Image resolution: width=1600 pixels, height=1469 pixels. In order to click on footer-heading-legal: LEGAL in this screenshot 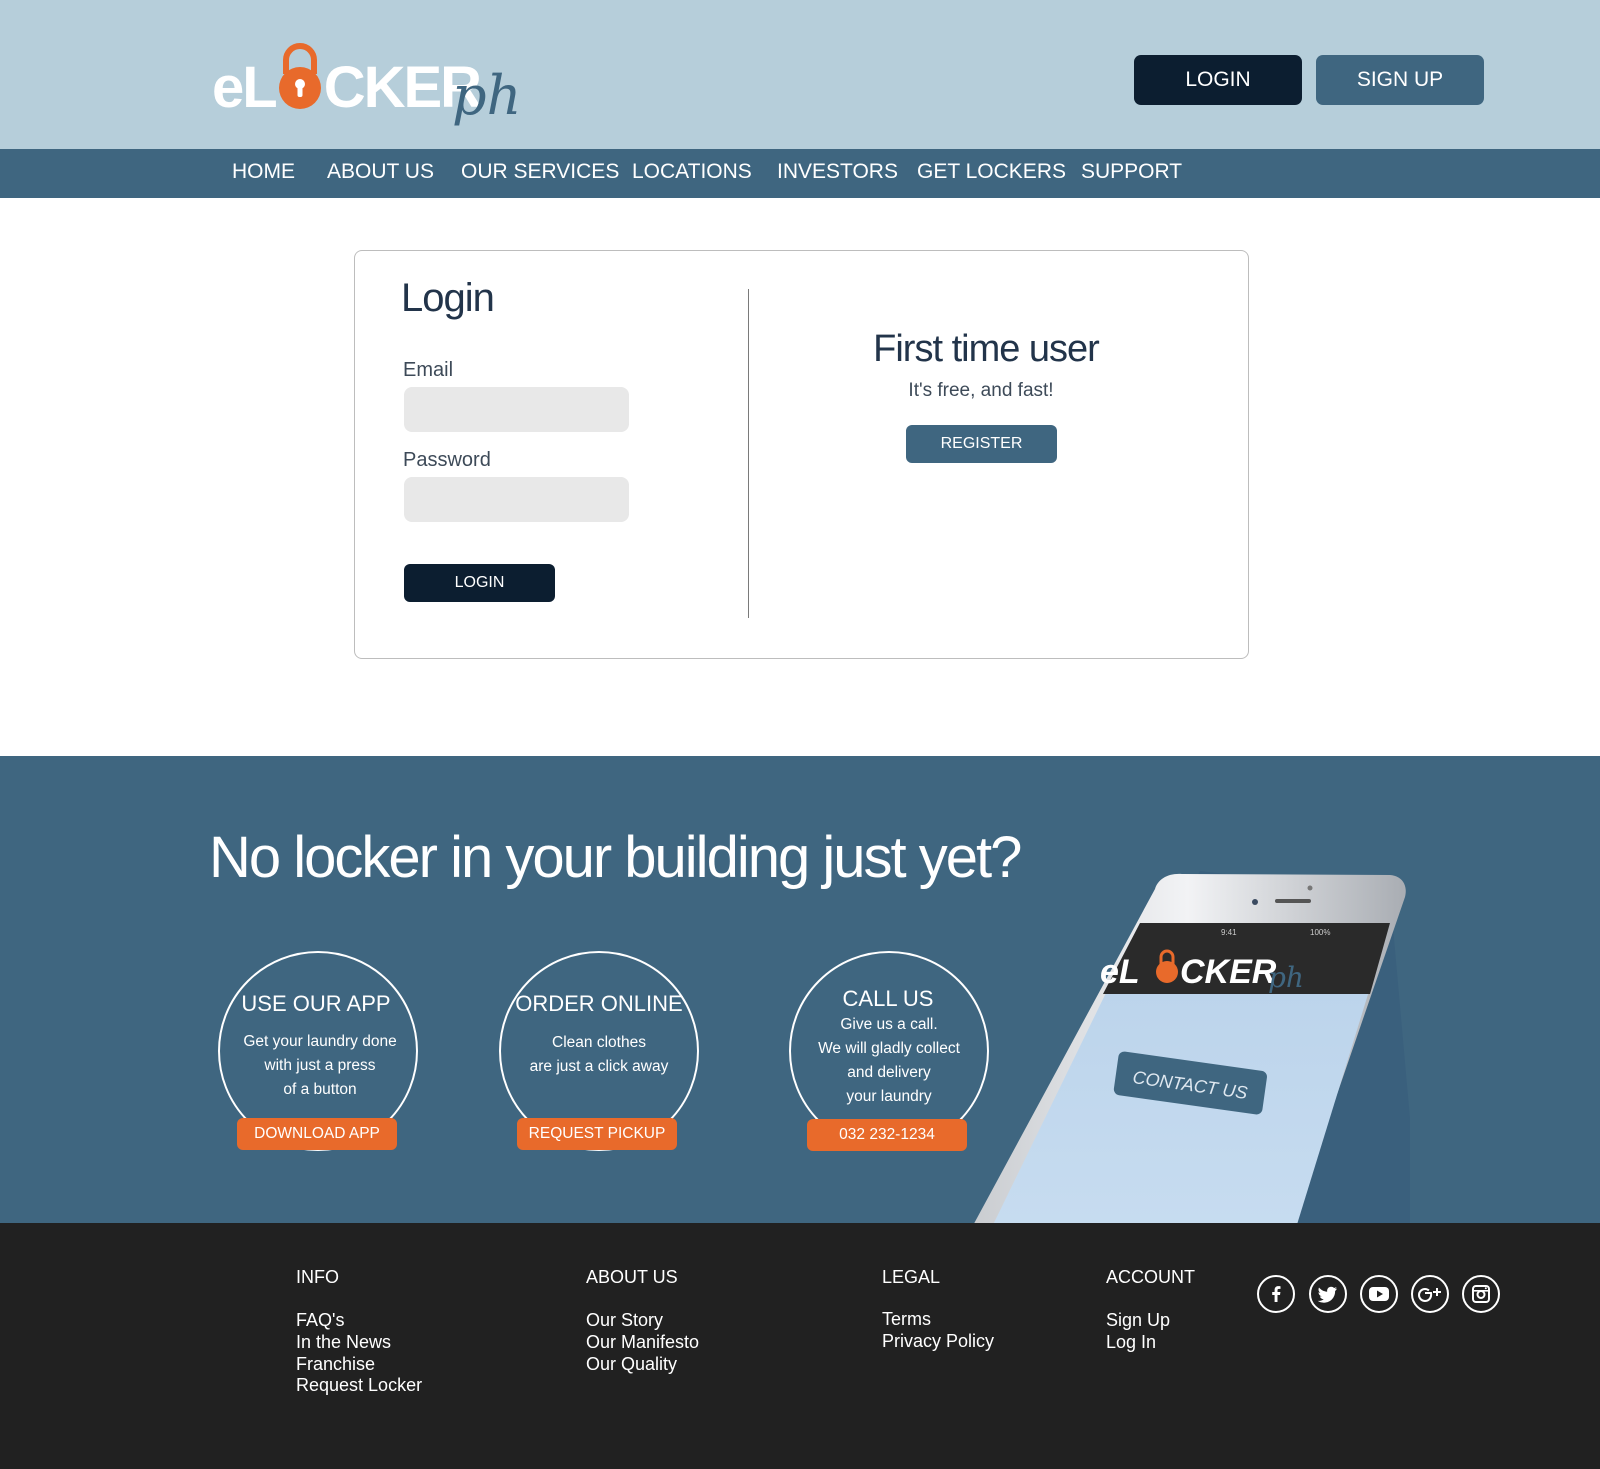, I will do `click(911, 1277)`.